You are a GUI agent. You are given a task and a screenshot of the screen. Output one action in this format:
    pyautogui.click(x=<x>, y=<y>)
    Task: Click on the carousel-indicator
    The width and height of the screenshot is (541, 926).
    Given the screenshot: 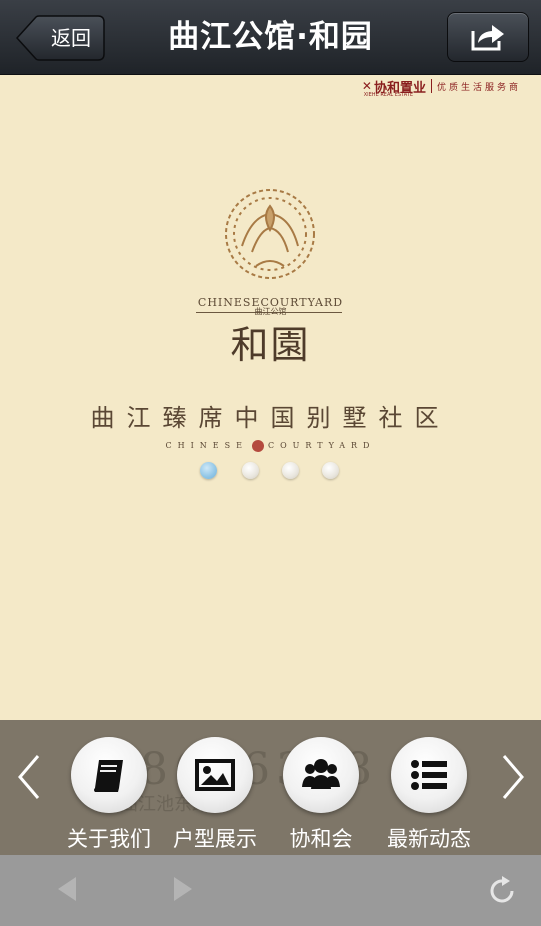 What is the action you would take?
    pyautogui.click(x=272, y=472)
    